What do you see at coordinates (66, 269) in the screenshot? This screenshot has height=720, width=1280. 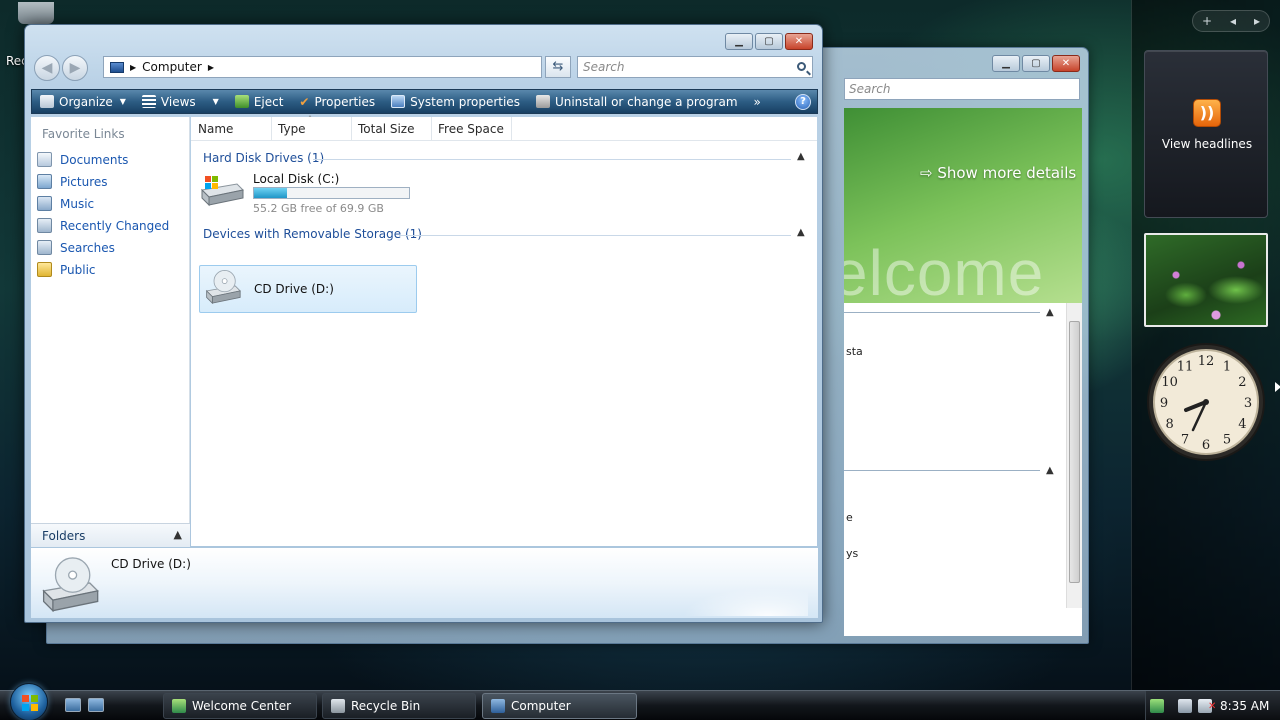 I see `nav-link-public: Public` at bounding box center [66, 269].